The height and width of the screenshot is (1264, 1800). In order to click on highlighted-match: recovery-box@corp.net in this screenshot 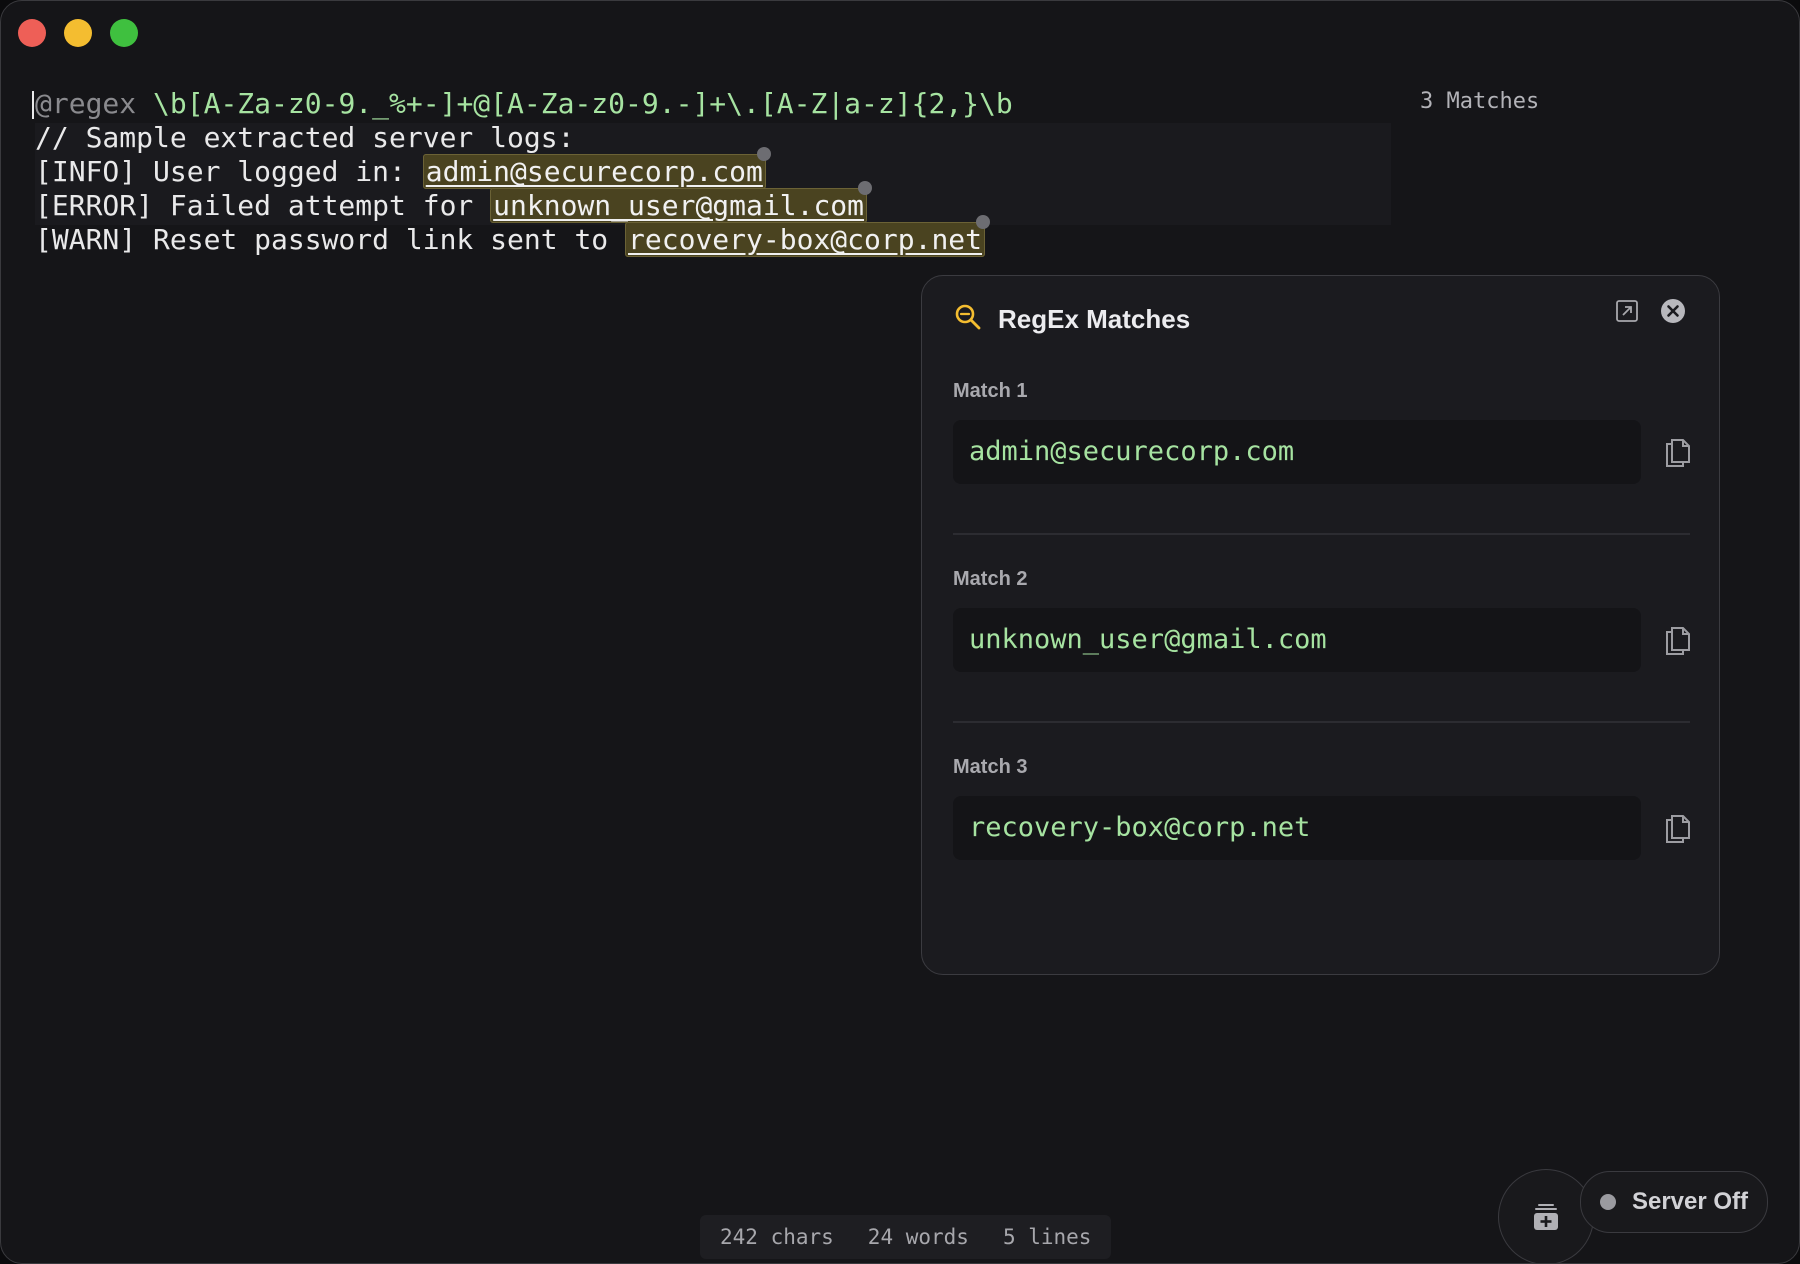, I will do `click(808, 236)`.